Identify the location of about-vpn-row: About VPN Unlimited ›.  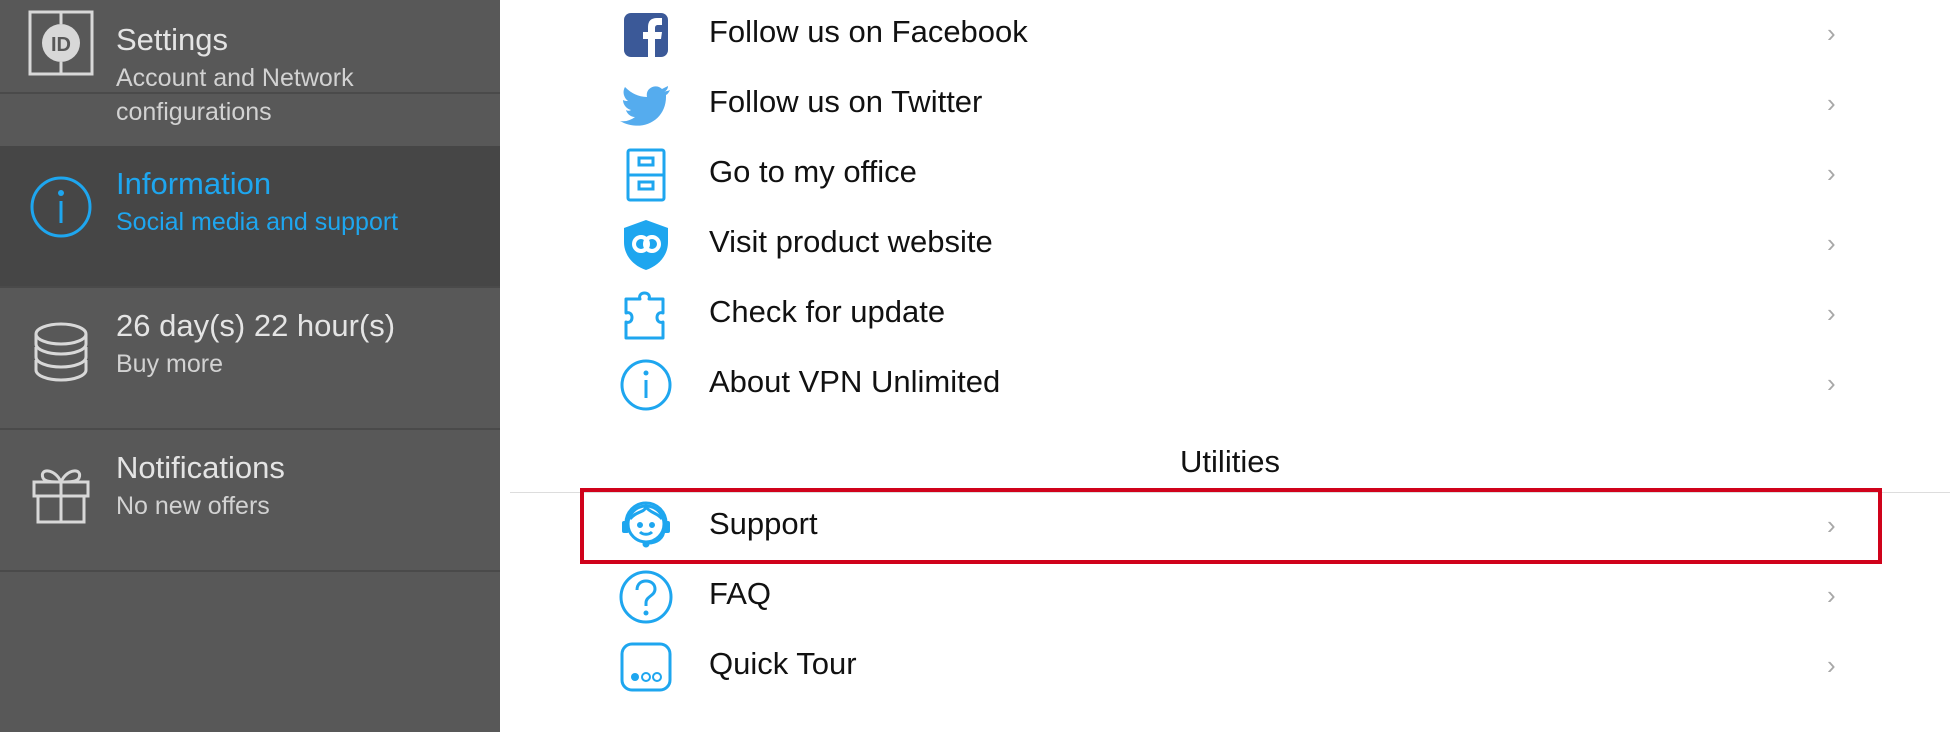
(1235, 385).